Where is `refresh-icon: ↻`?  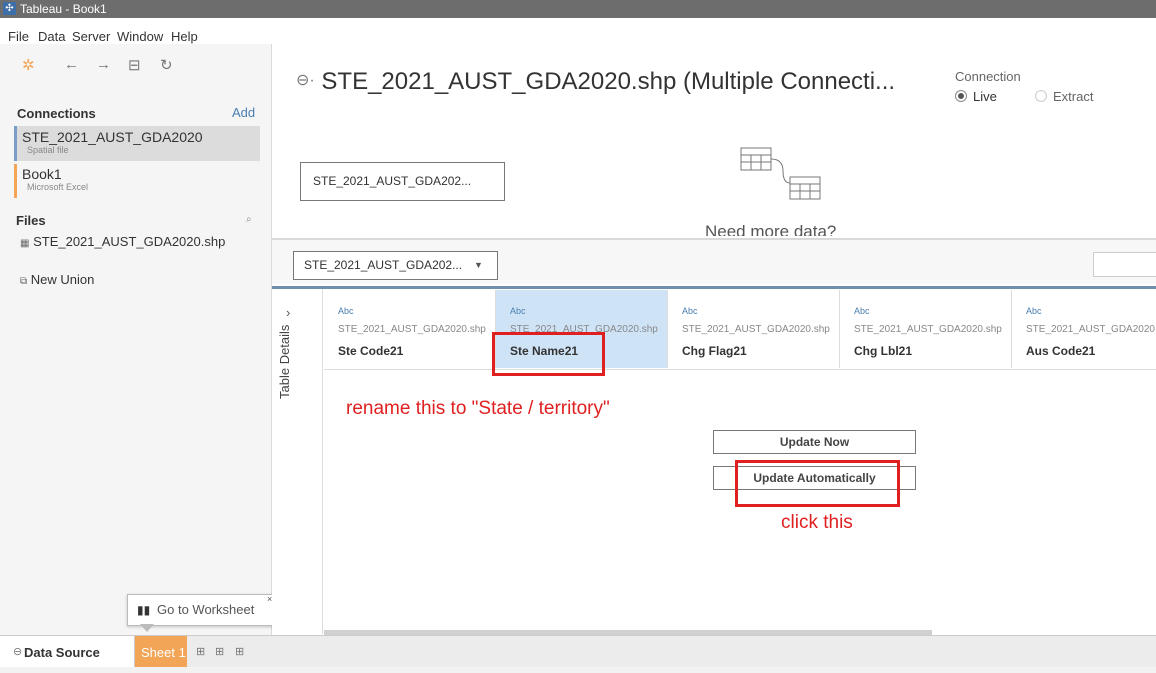 refresh-icon: ↻ is located at coordinates (166, 65).